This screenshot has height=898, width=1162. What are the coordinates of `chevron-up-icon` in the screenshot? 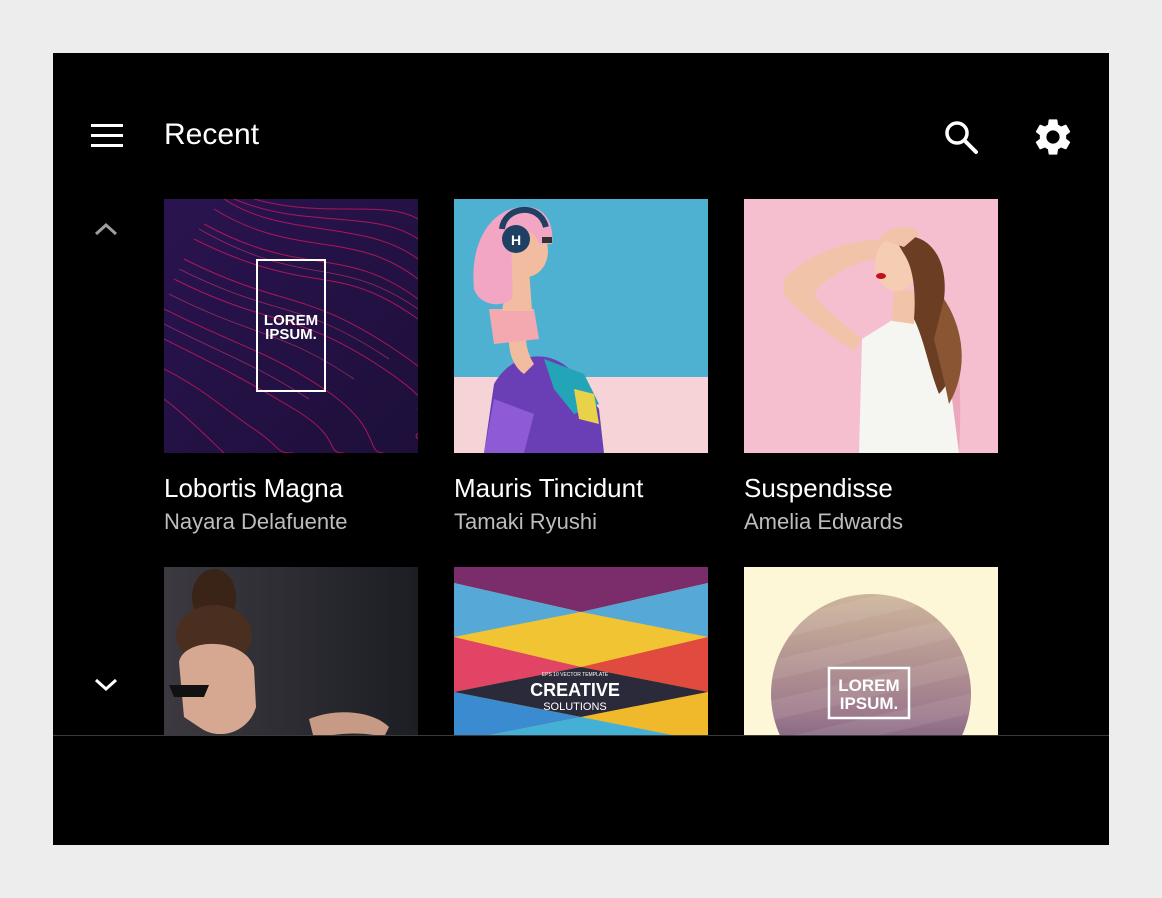 It's located at (106, 229).